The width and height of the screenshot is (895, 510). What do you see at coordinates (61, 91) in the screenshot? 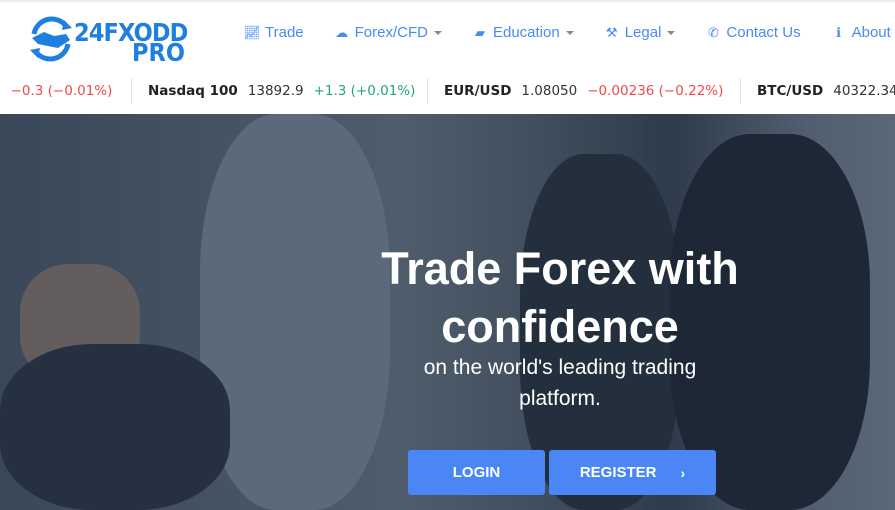
I see `ticker-change: −0.3 (−0.01%)` at bounding box center [61, 91].